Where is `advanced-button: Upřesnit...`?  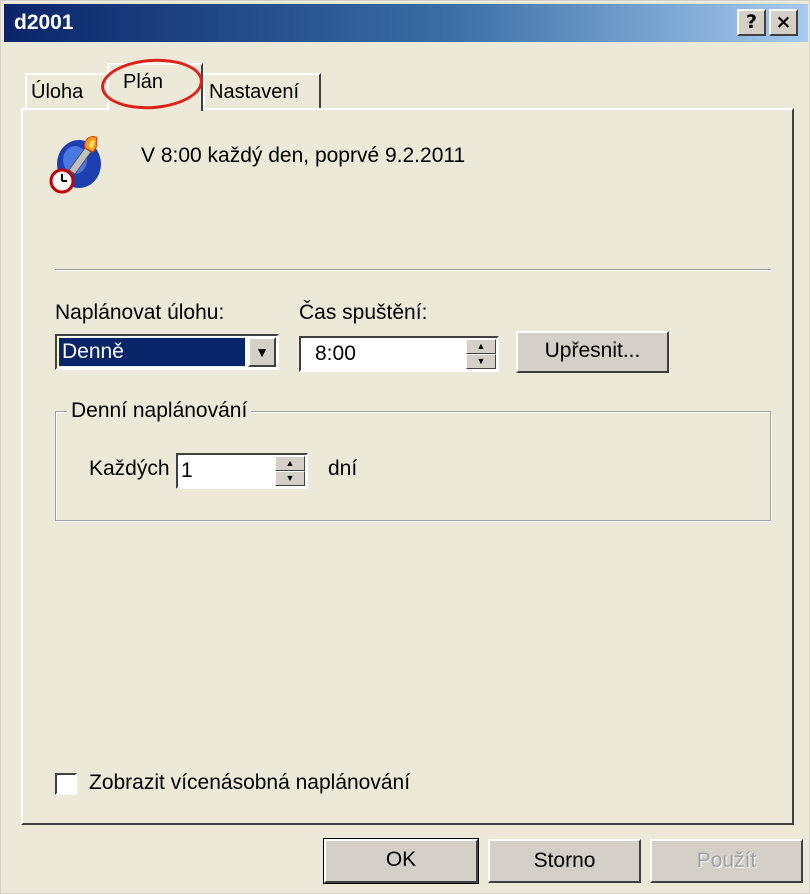
advanced-button: Upřesnit... is located at coordinates (592, 352).